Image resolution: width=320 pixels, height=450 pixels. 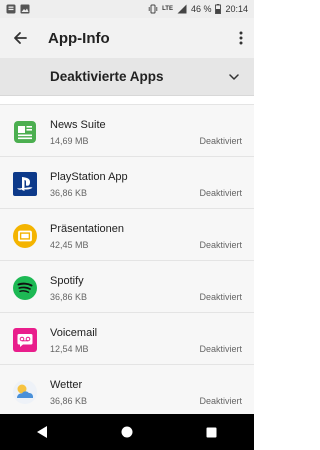 I want to click on app-size: 12,54 MB, so click(x=69, y=349).